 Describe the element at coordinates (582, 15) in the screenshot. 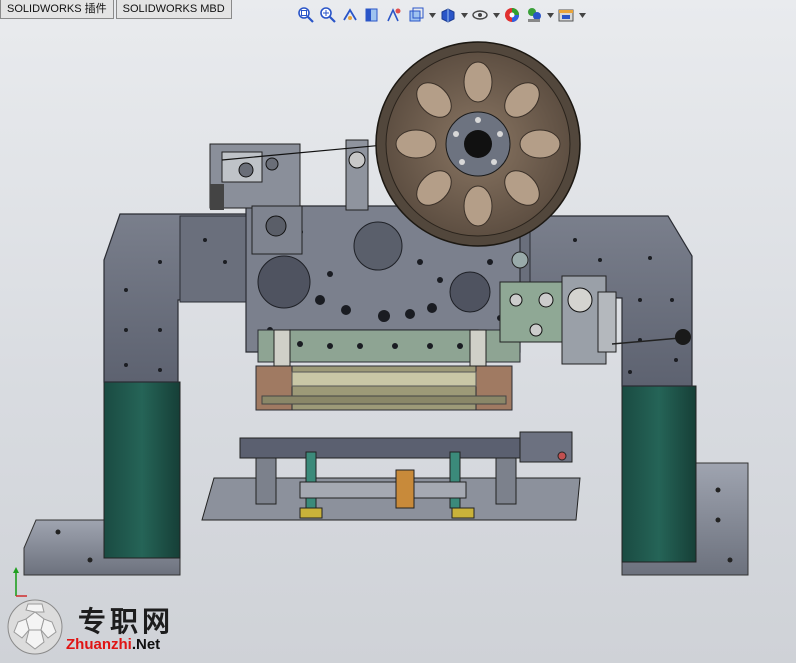

I see `view-settings-dropdown-icon` at that location.